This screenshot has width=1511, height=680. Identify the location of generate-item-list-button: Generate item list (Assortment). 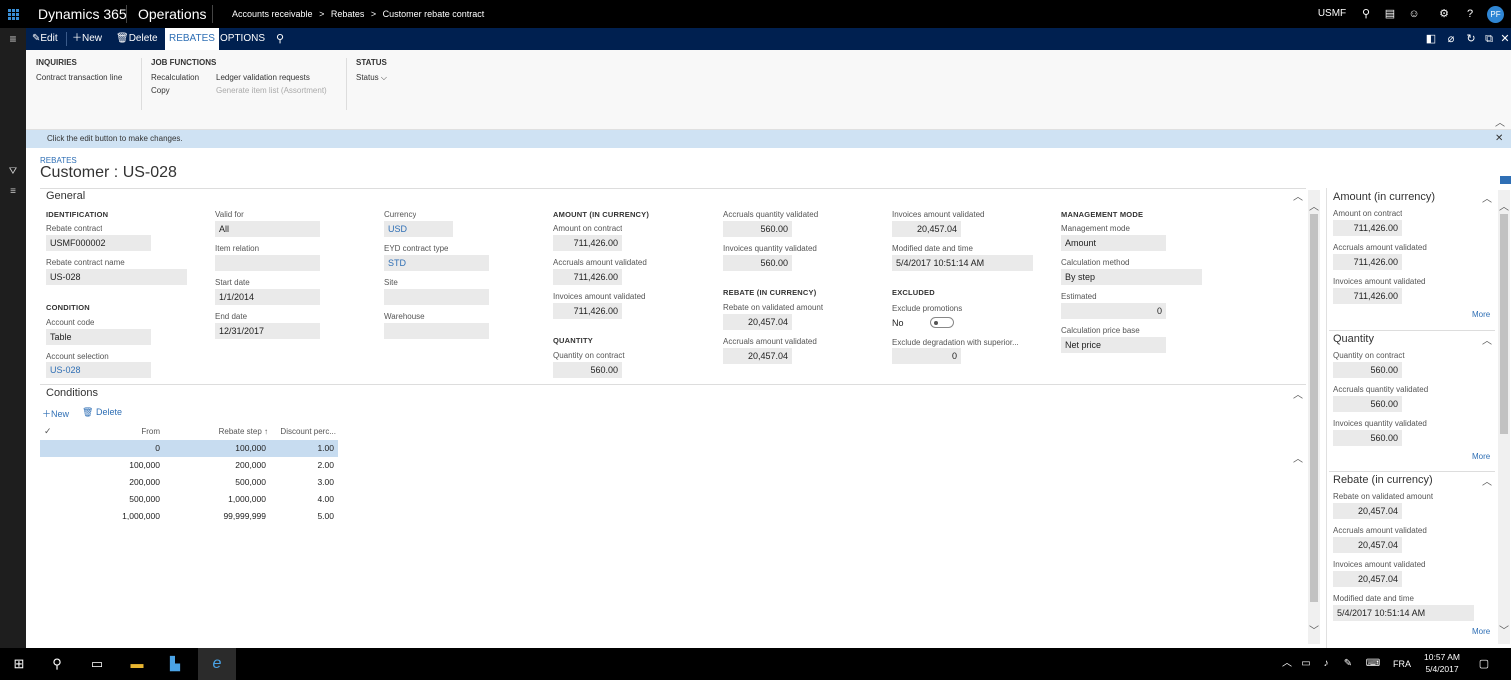
(271, 90).